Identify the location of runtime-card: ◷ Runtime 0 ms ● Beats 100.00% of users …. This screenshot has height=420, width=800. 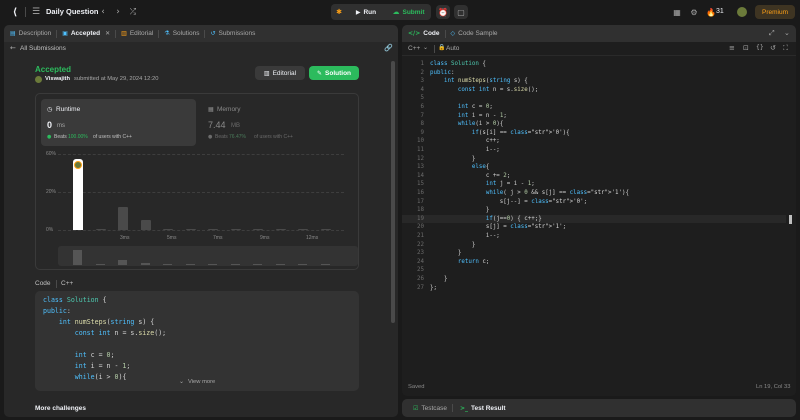
(118, 122).